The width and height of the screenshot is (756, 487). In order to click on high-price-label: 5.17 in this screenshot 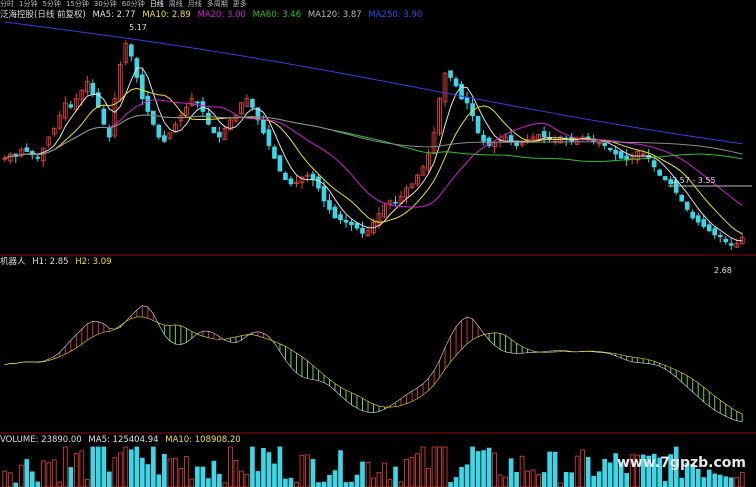, I will do `click(138, 27)`.